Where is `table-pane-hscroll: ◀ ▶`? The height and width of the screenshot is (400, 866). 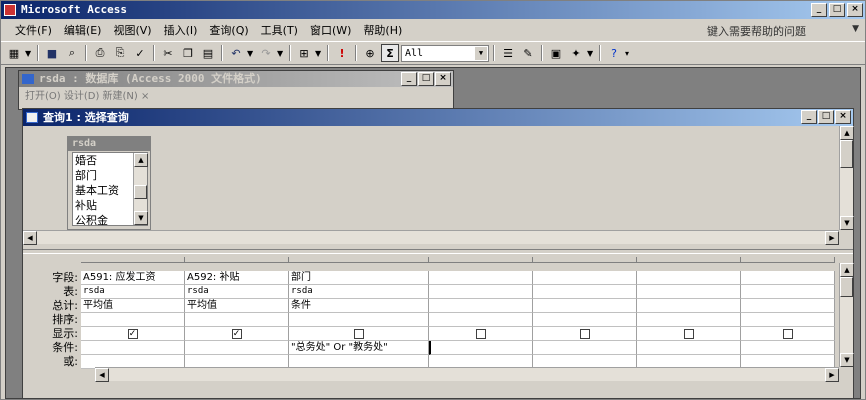 table-pane-hscroll: ◀ ▶ is located at coordinates (431, 237).